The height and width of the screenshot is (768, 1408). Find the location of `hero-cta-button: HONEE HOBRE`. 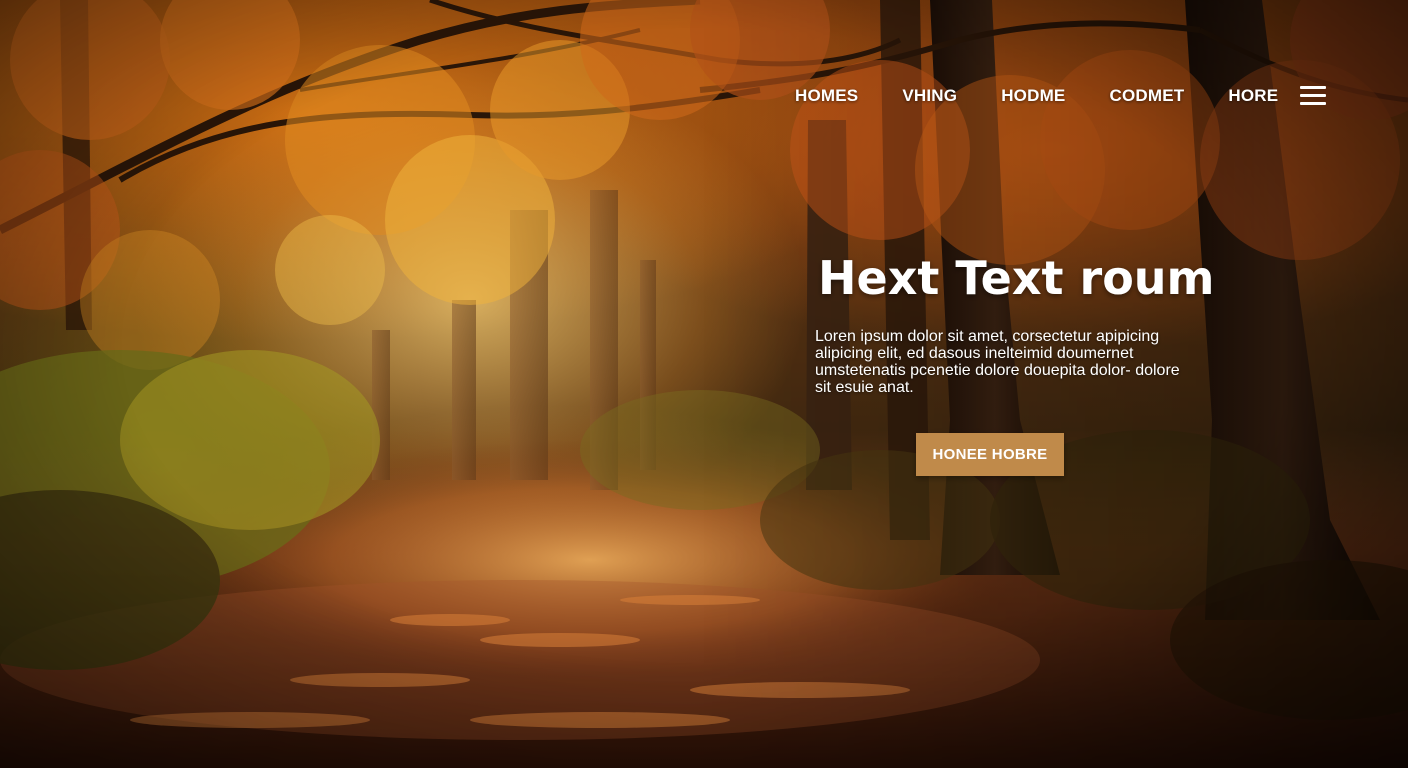

hero-cta-button: HONEE HOBRE is located at coordinates (990, 454).